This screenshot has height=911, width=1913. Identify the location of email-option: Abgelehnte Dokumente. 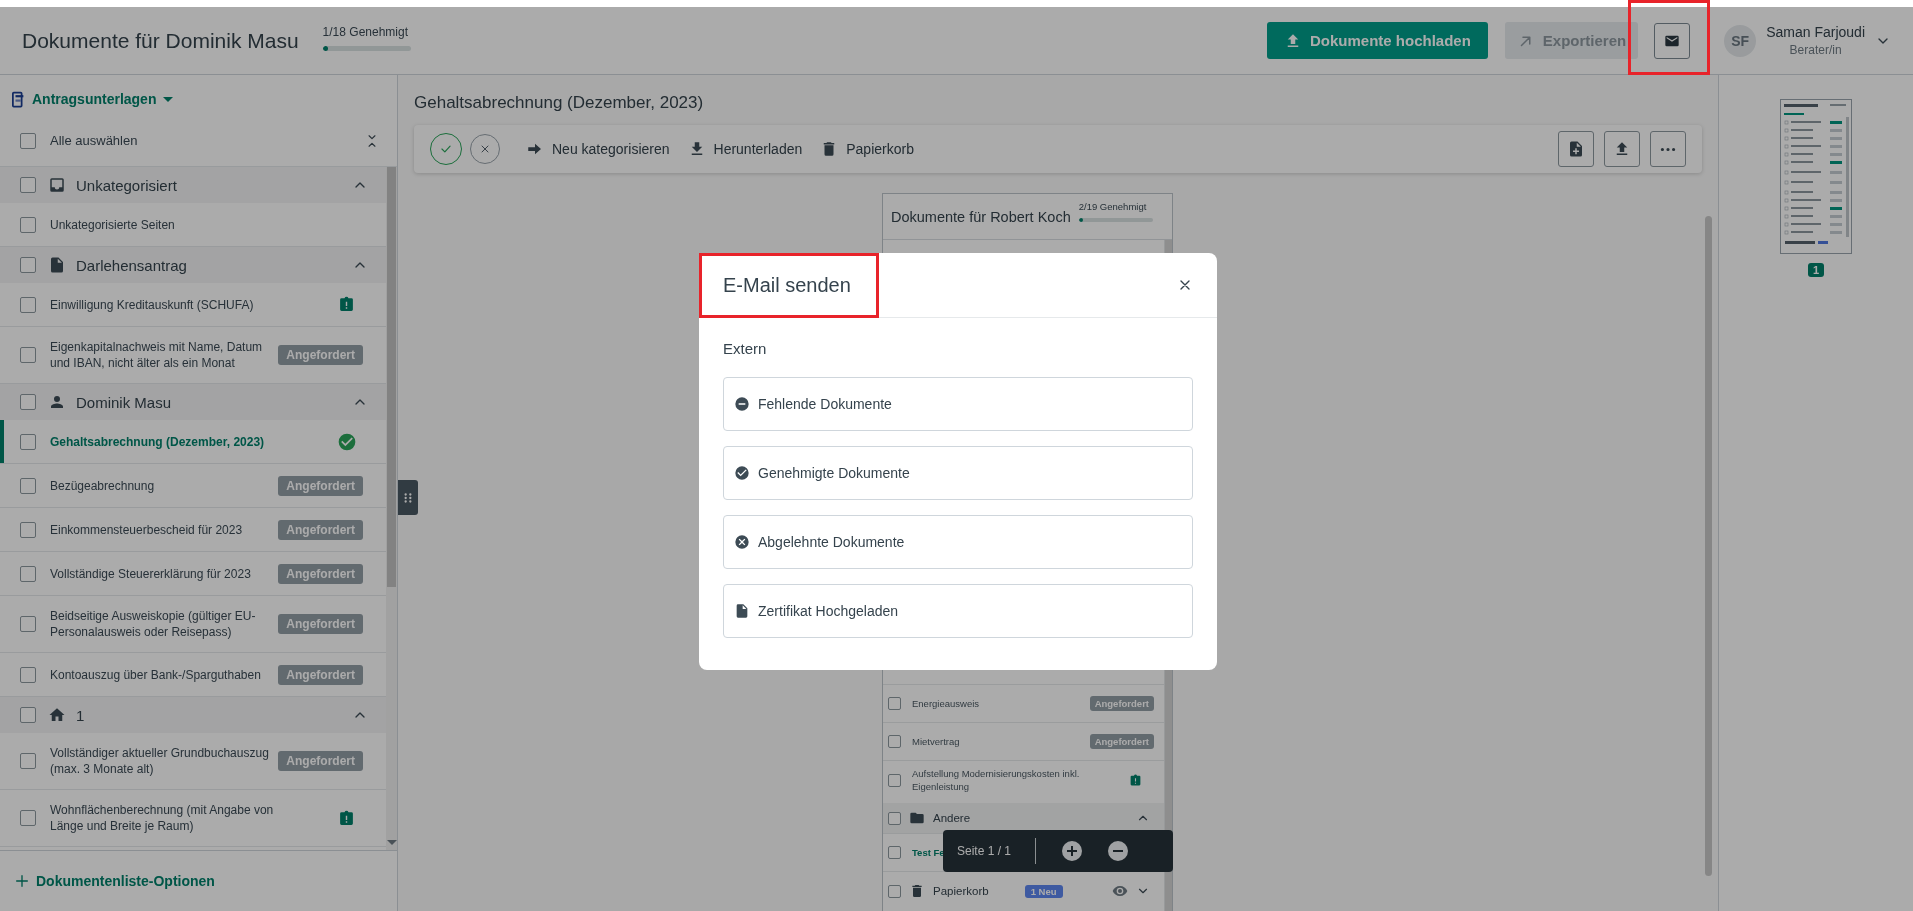
(958, 542).